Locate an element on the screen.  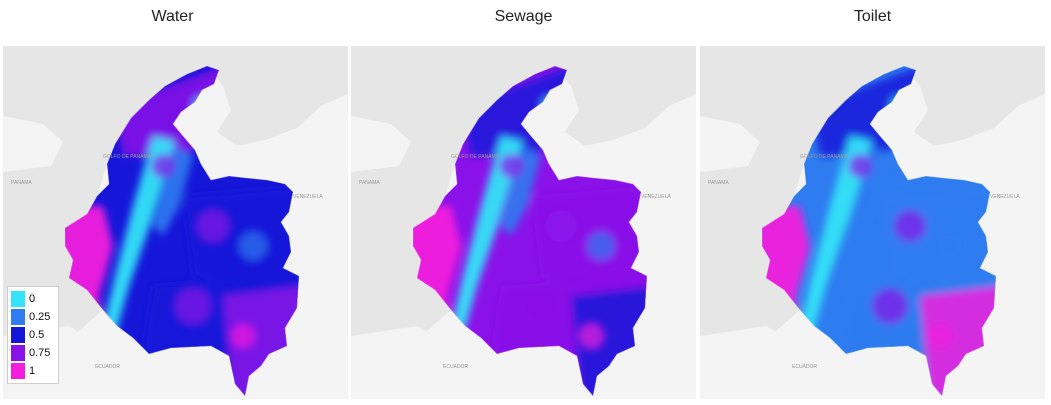
legend-label-2: 0.5 is located at coordinates (37, 335).